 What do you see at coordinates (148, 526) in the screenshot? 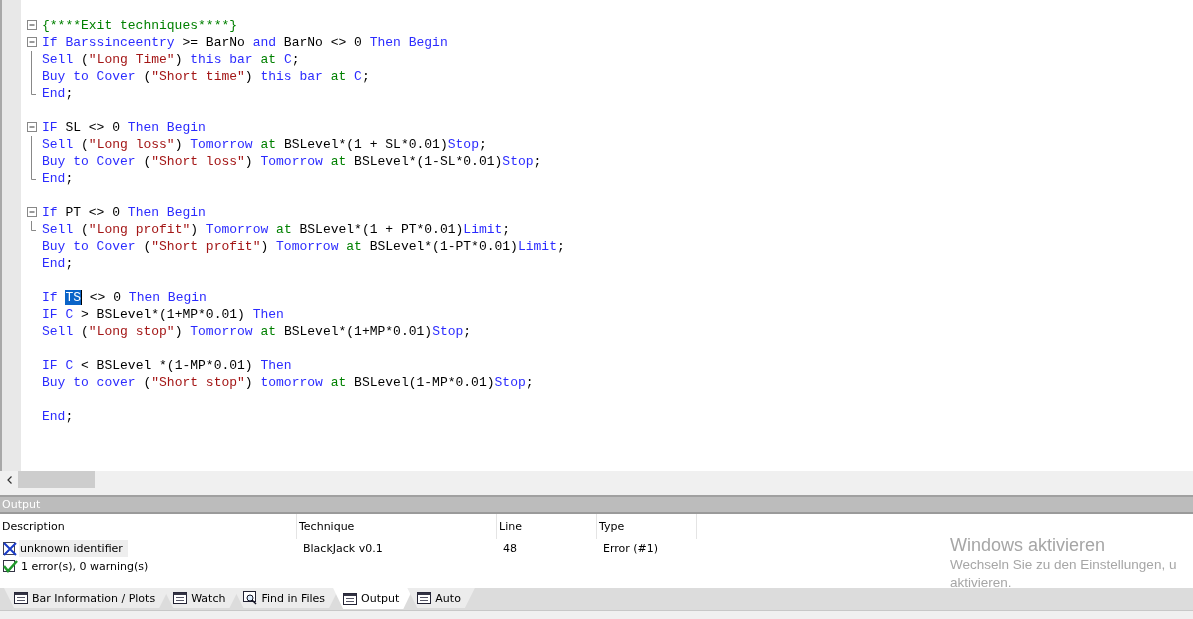
I see `column-header: Description` at bounding box center [148, 526].